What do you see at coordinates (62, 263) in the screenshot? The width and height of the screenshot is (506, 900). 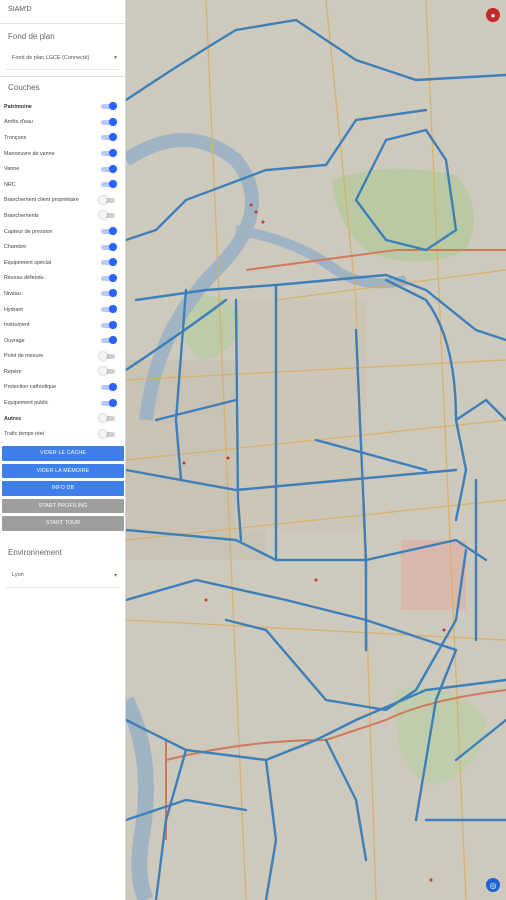 I see `layer-row: Équipement spécial` at bounding box center [62, 263].